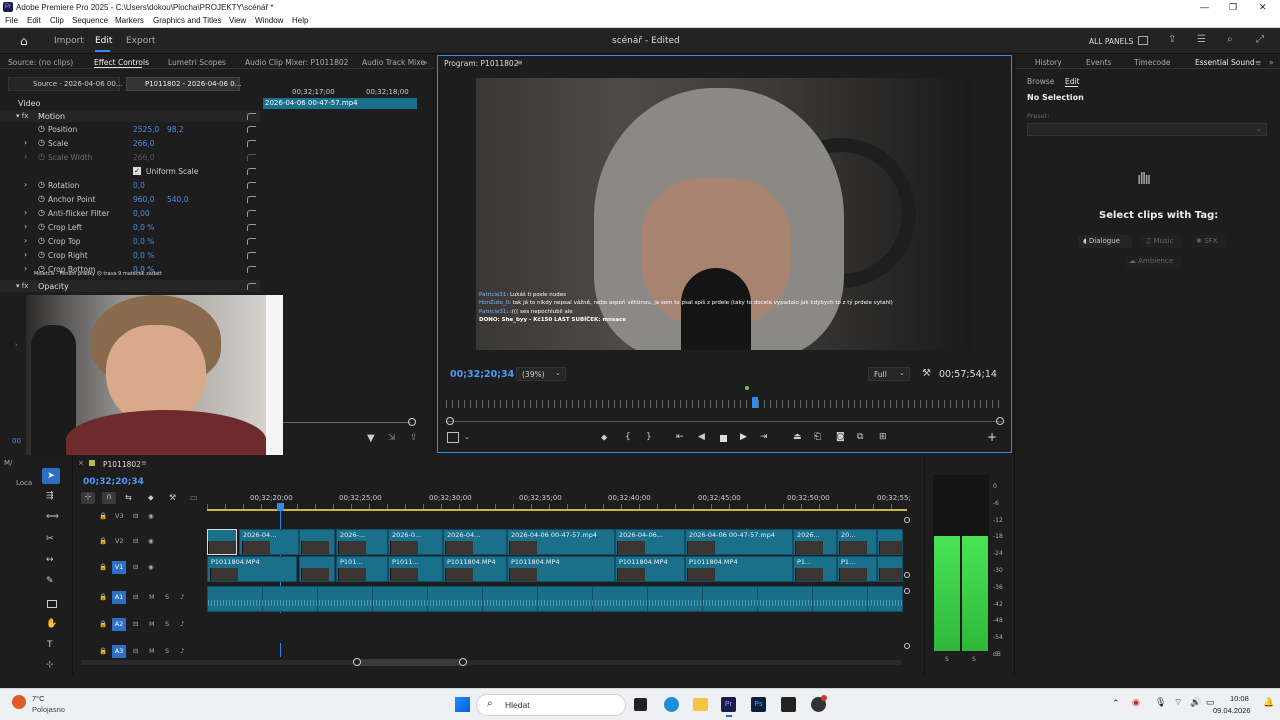 This screenshot has width=1280, height=720. I want to click on work-area-bar, so click(557, 510).